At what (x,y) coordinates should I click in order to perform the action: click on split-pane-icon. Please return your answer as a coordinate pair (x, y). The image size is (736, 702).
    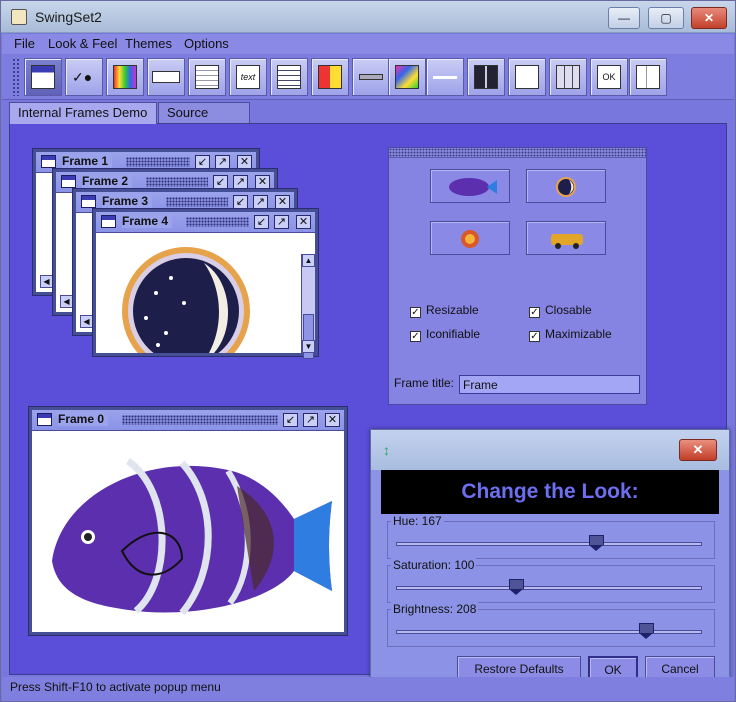
    Looking at the image, I should click on (486, 77).